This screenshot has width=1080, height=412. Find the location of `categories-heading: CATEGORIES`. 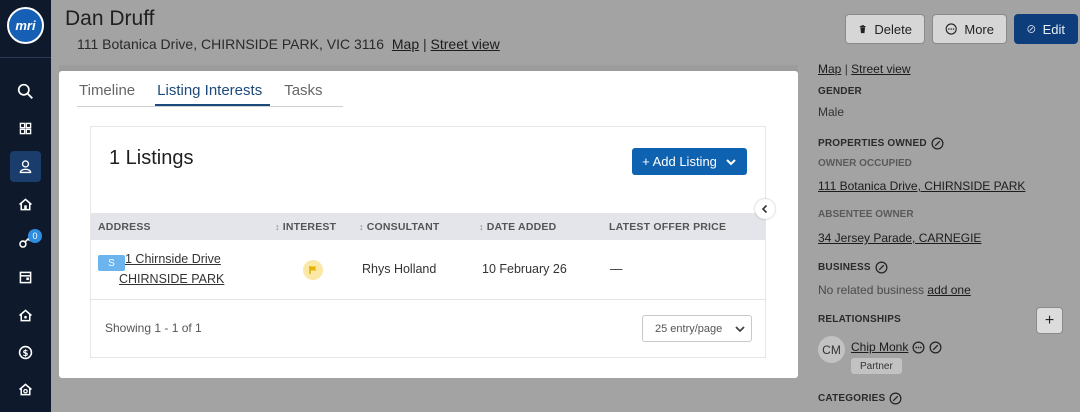

categories-heading: CATEGORIES is located at coordinates (860, 398).